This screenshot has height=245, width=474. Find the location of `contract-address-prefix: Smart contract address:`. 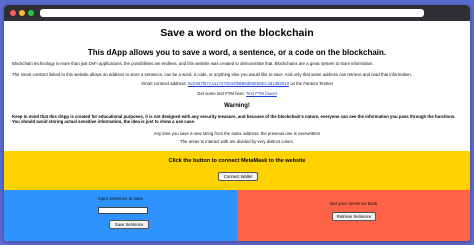

contract-address-prefix: Smart contract address: is located at coordinates (164, 83).